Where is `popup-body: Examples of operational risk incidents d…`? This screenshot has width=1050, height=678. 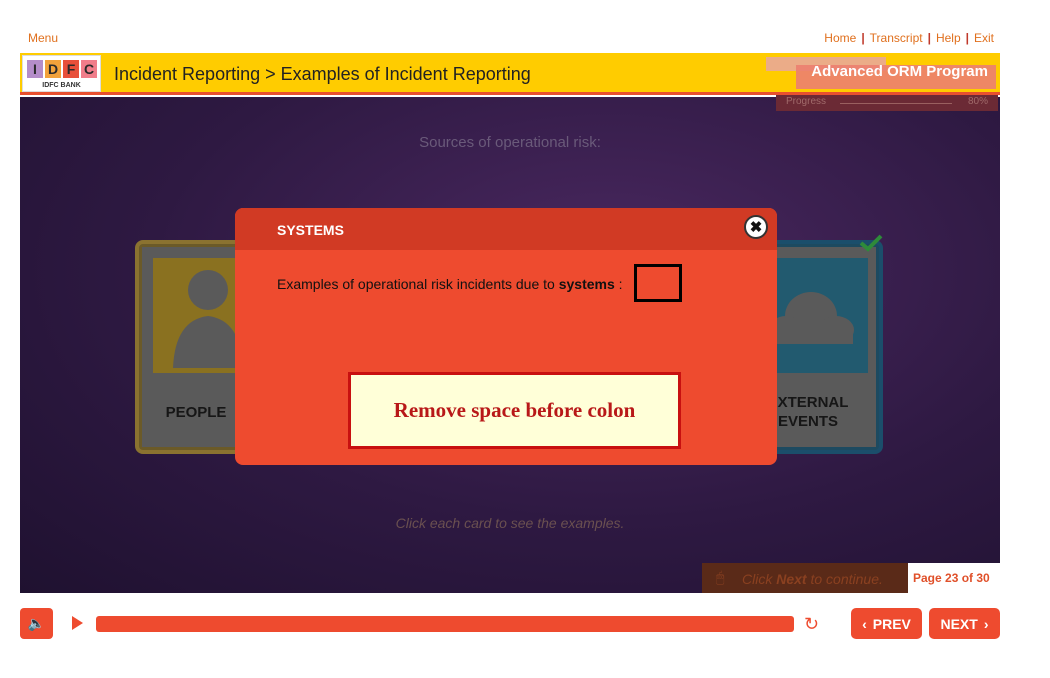
popup-body: Examples of operational risk incidents d… is located at coordinates (450, 284).